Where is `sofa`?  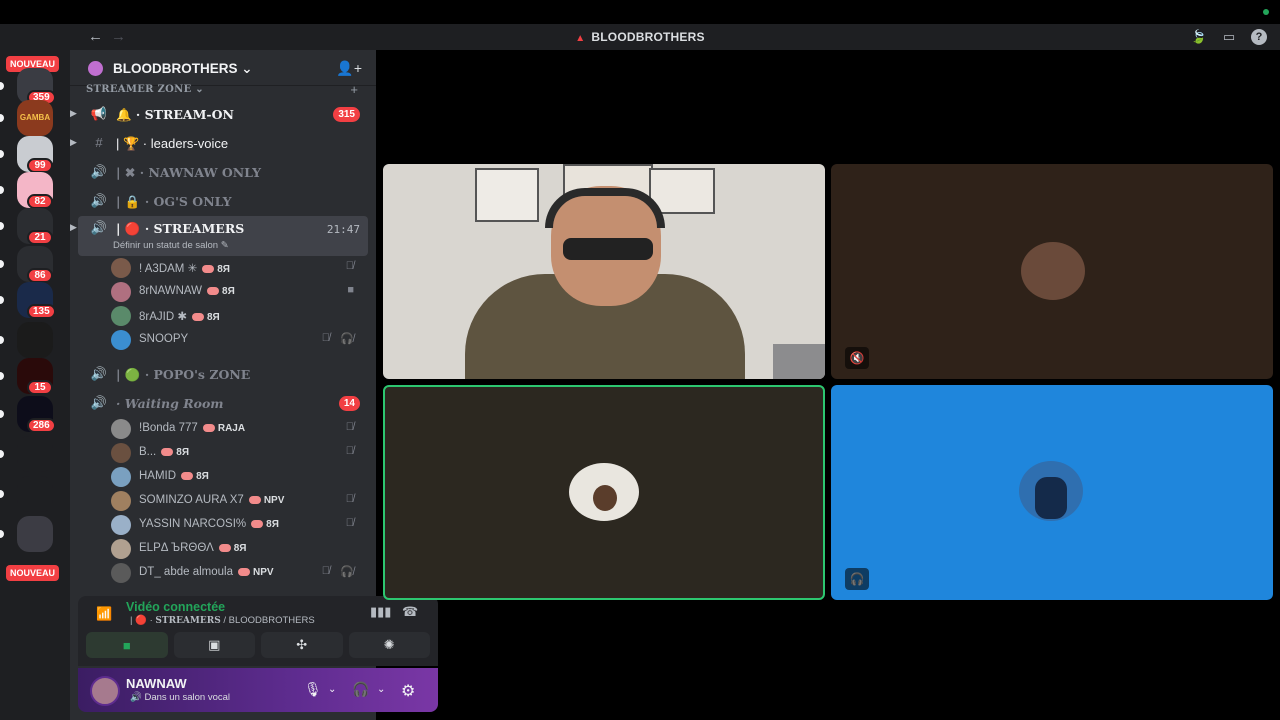
sofa is located at coordinates (799, 361).